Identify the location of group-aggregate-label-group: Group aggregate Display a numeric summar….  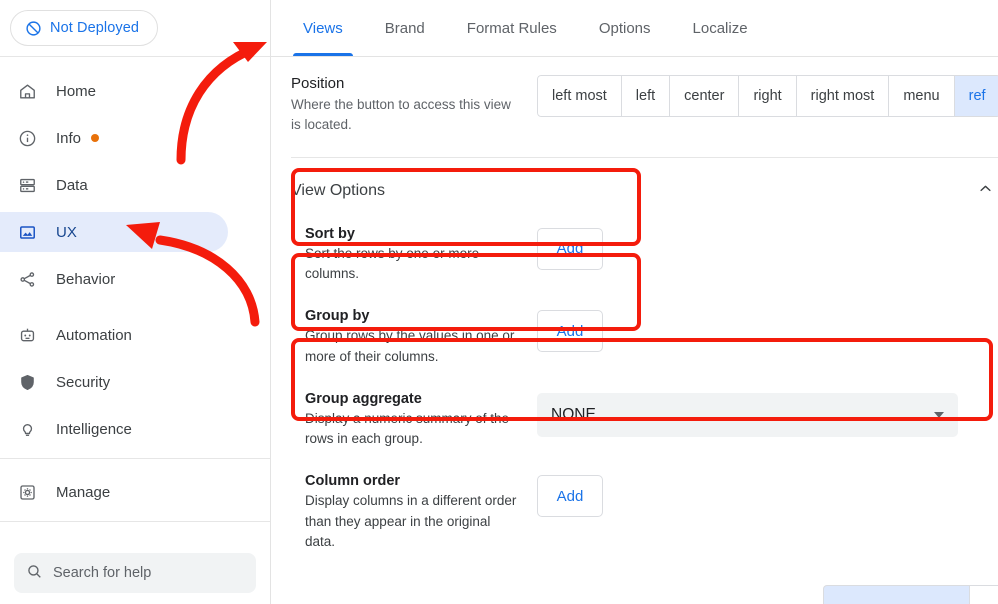
(421, 420).